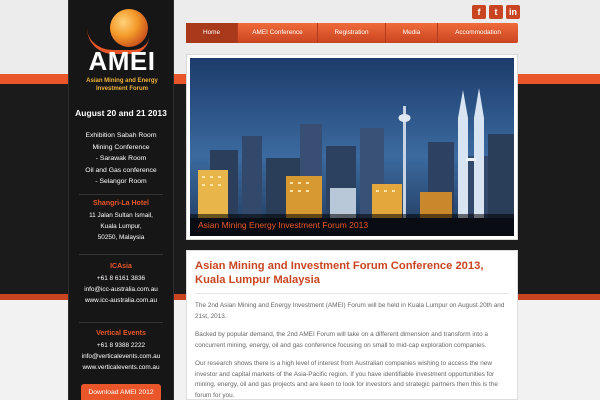  What do you see at coordinates (513, 12) in the screenshot?
I see `linkedin-icon: in` at bounding box center [513, 12].